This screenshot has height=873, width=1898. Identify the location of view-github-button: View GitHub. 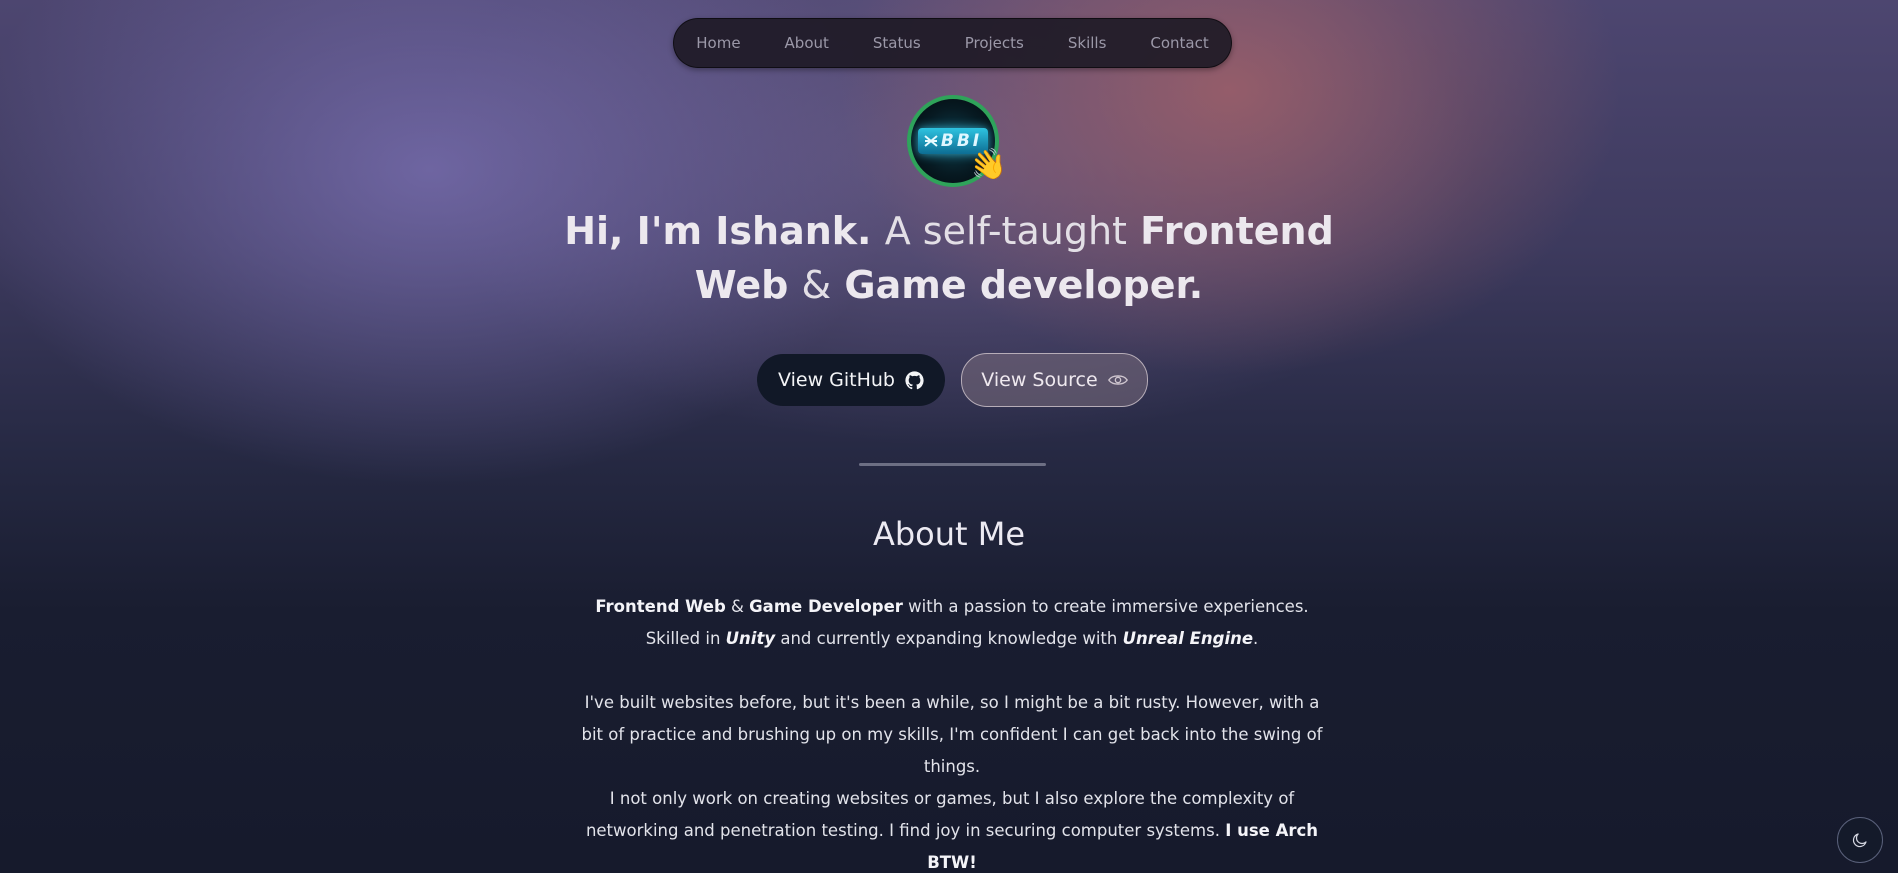
(851, 380).